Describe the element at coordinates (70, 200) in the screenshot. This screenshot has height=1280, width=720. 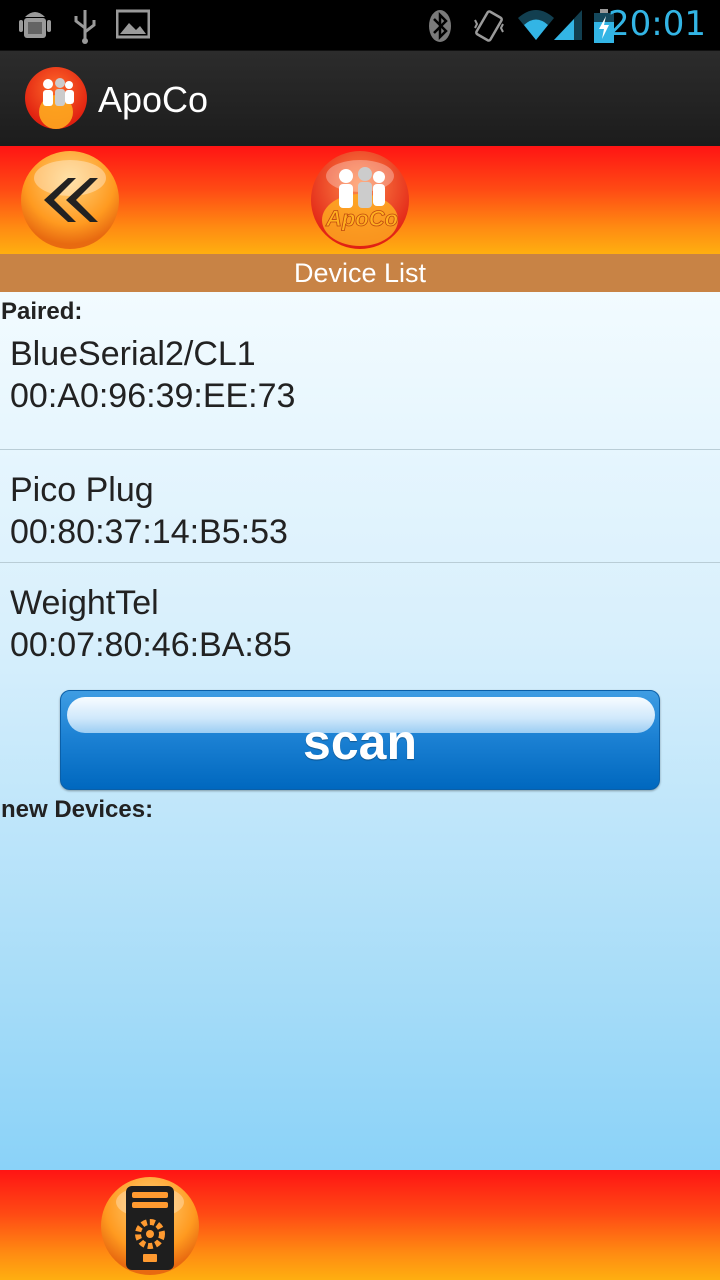
I see `back-button-icon` at that location.